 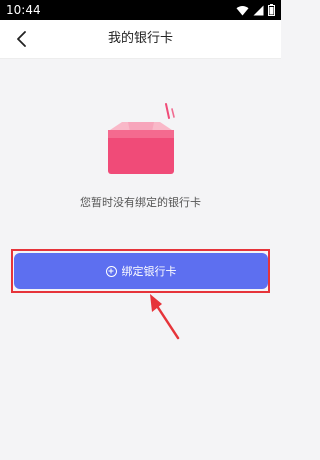 I want to click on empty-state-message: 您暂时没有绑定的银行卡, so click(x=140, y=202).